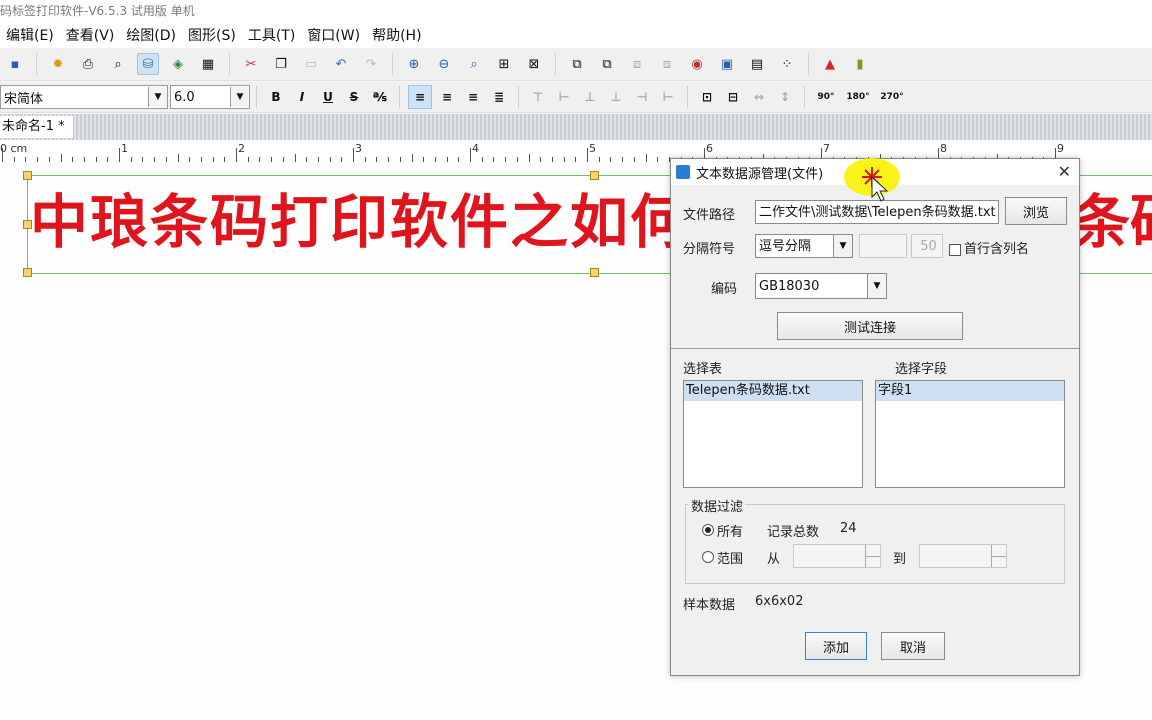  What do you see at coordinates (311, 64) in the screenshot?
I see `paste-icon: ▭` at bounding box center [311, 64].